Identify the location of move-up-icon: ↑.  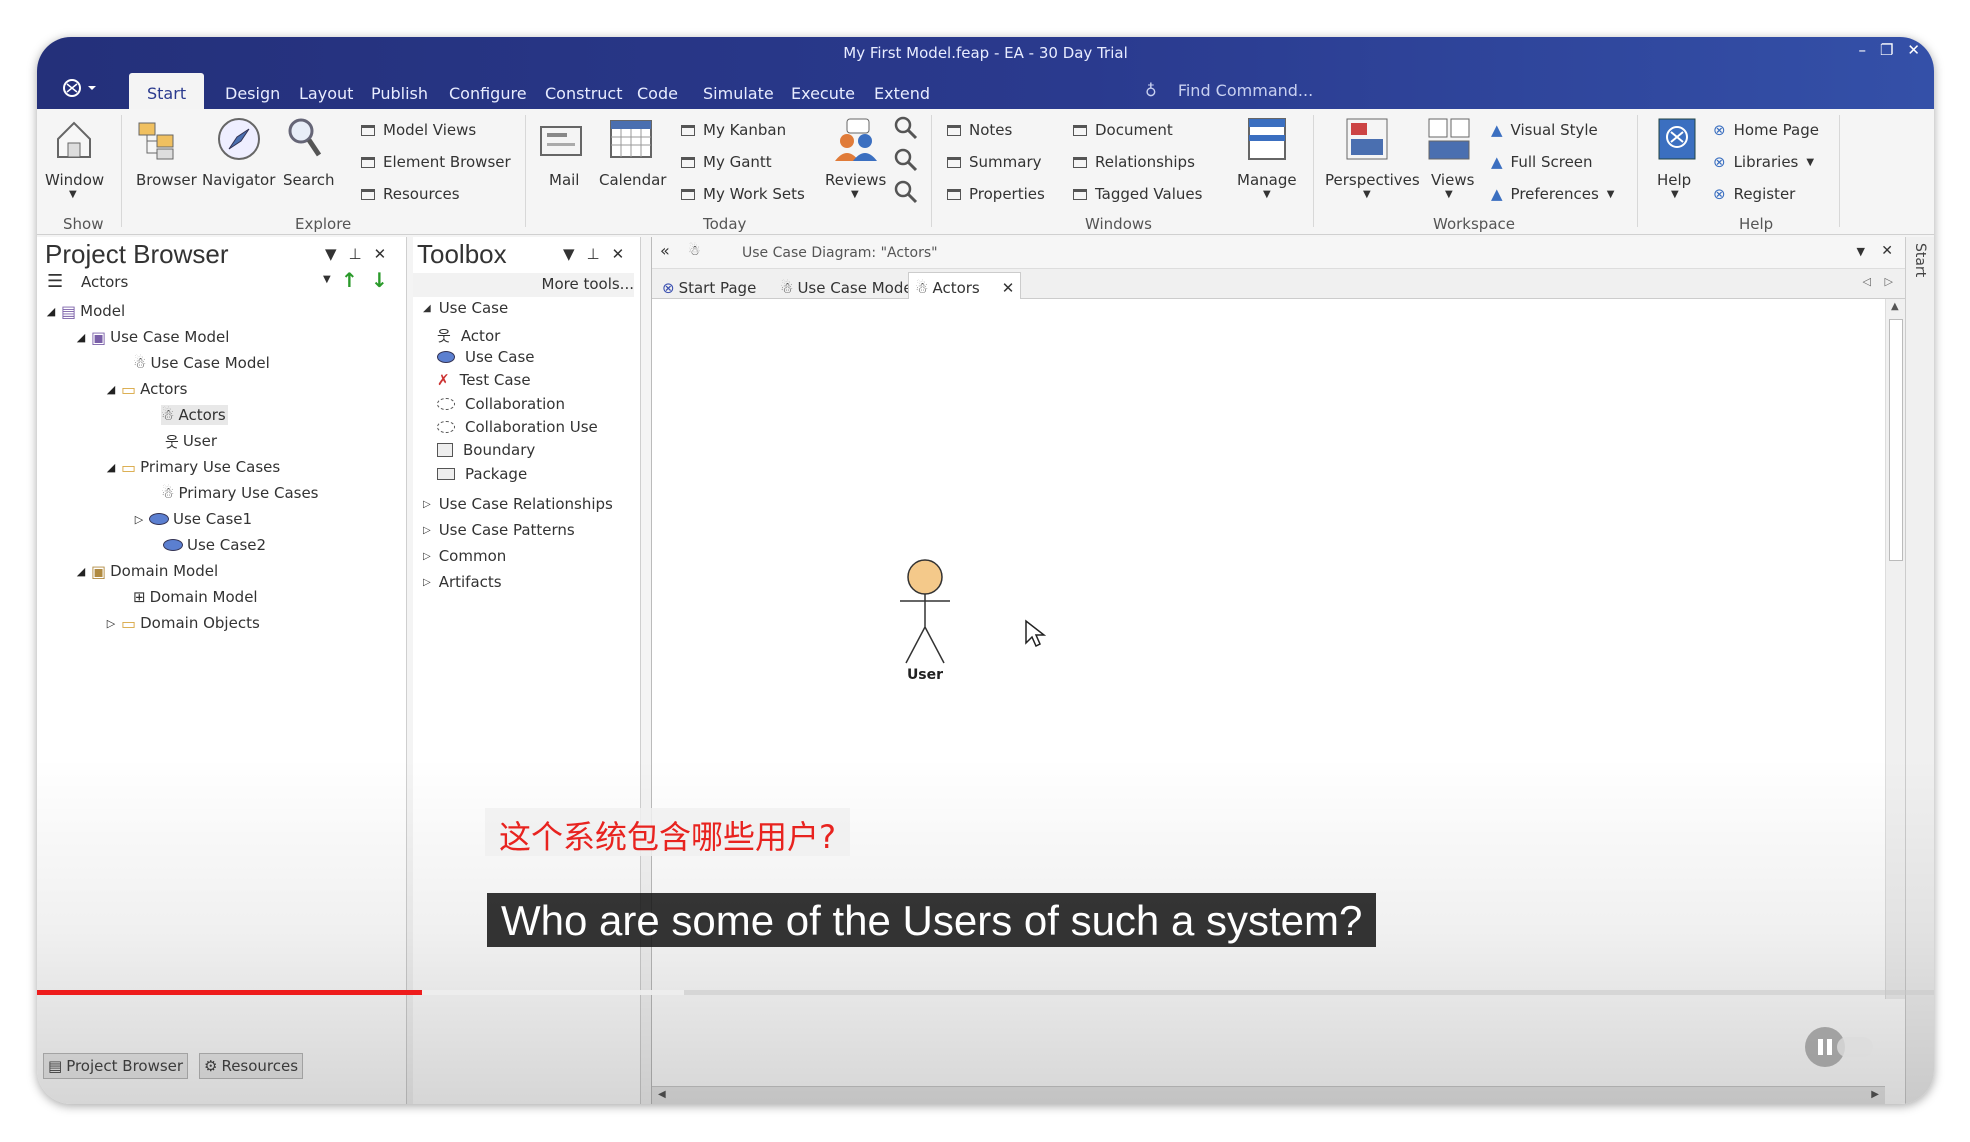
(349, 280).